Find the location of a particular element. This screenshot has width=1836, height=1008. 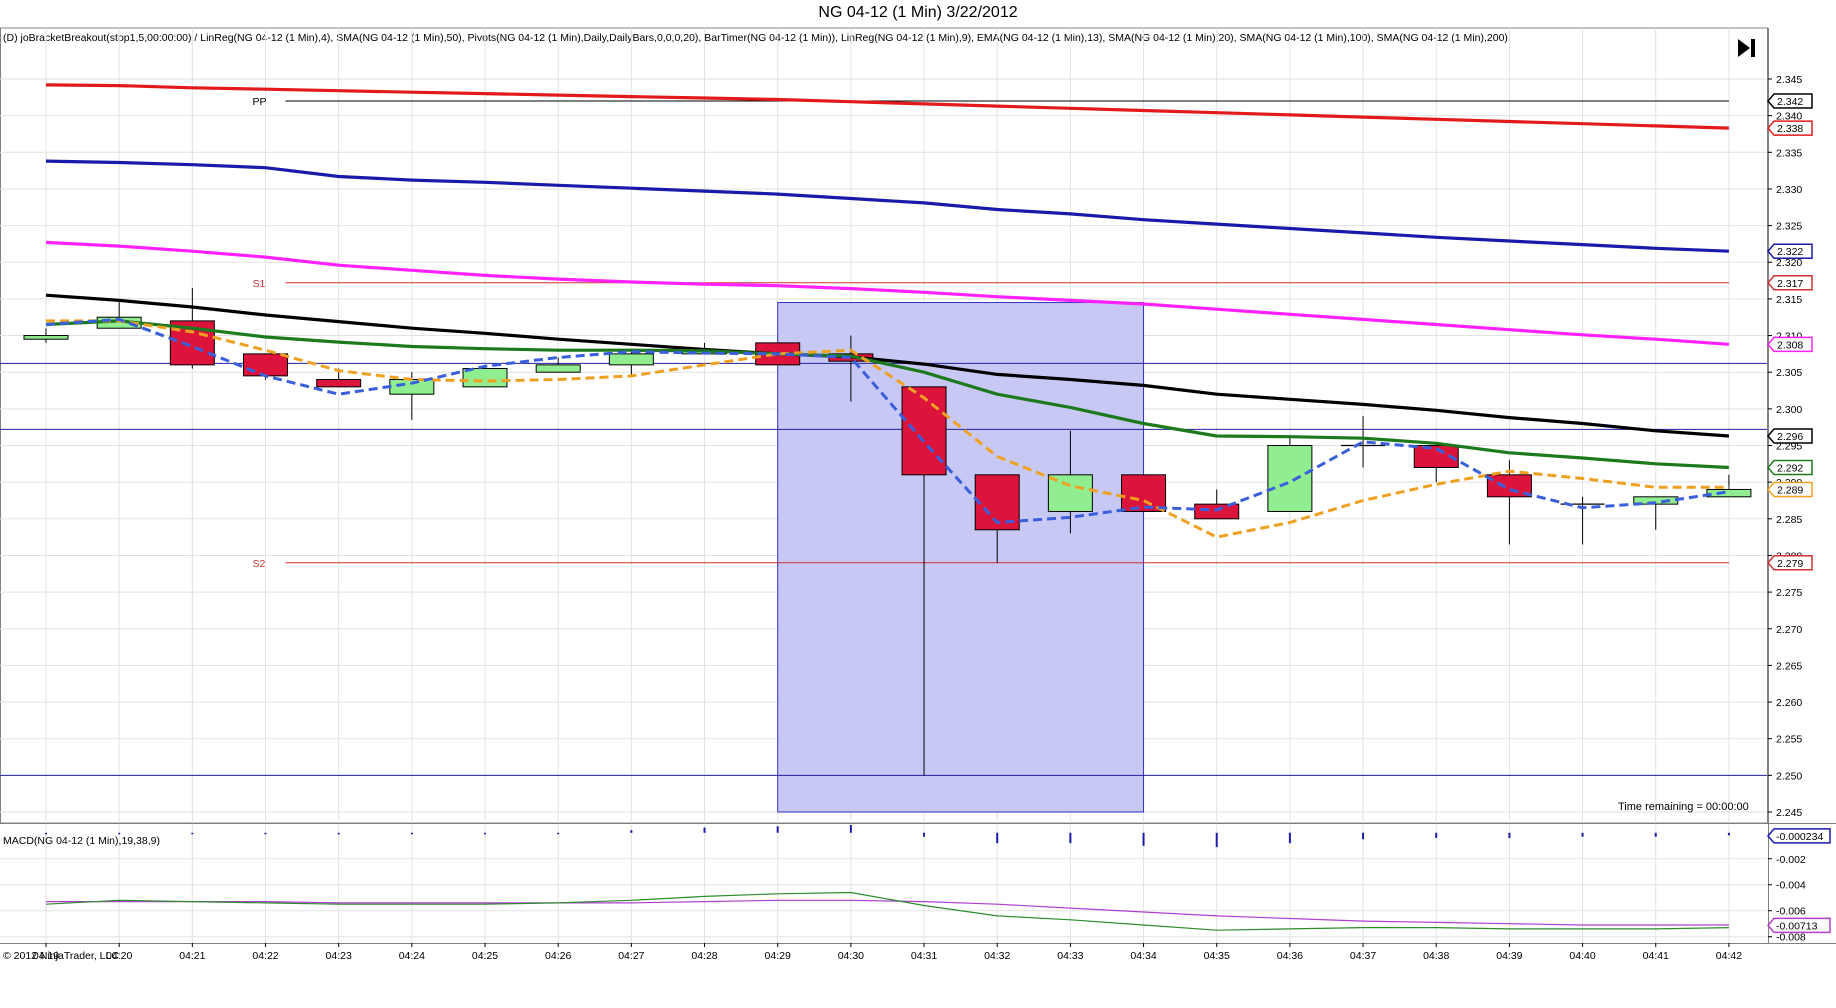

price-marker-label: 2.292 is located at coordinates (1790, 468).